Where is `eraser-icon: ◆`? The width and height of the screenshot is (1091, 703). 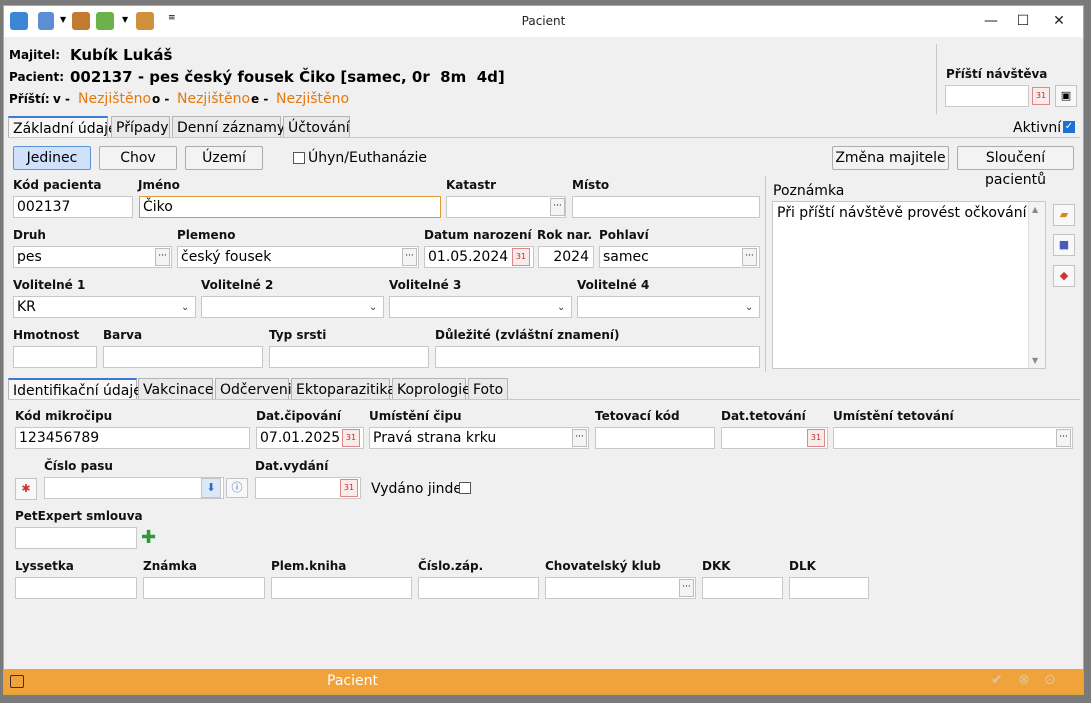 eraser-icon: ◆ is located at coordinates (1064, 276).